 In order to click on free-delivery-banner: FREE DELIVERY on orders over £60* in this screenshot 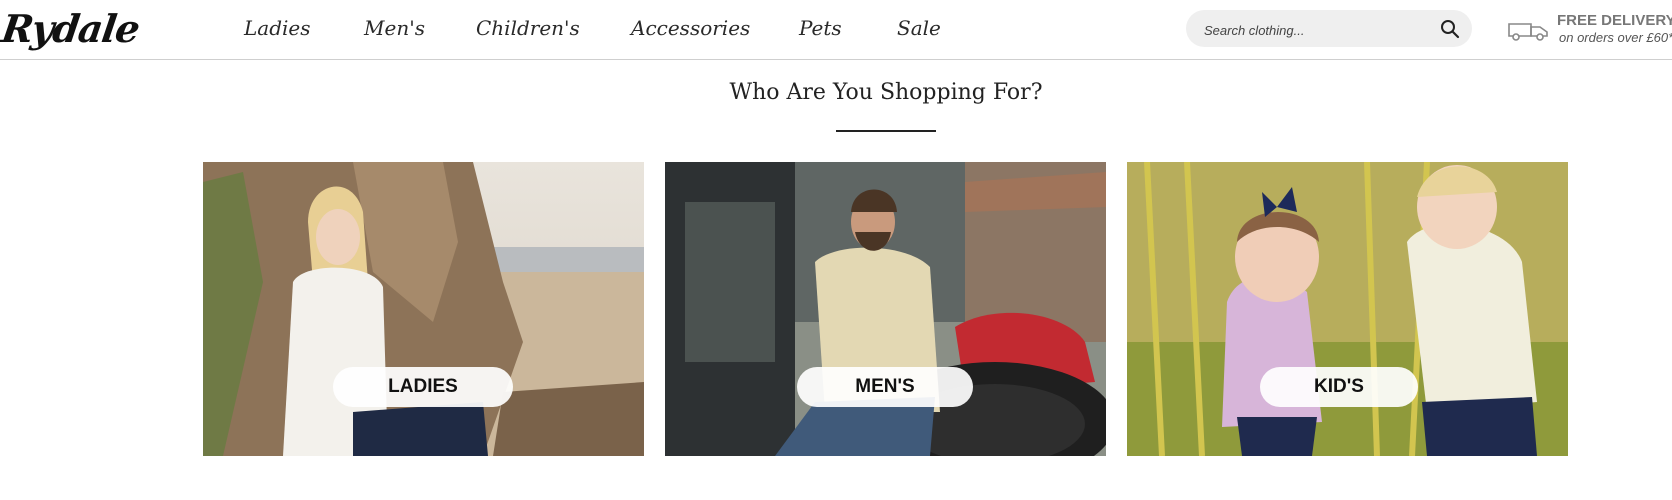, I will do `click(1589, 30)`.